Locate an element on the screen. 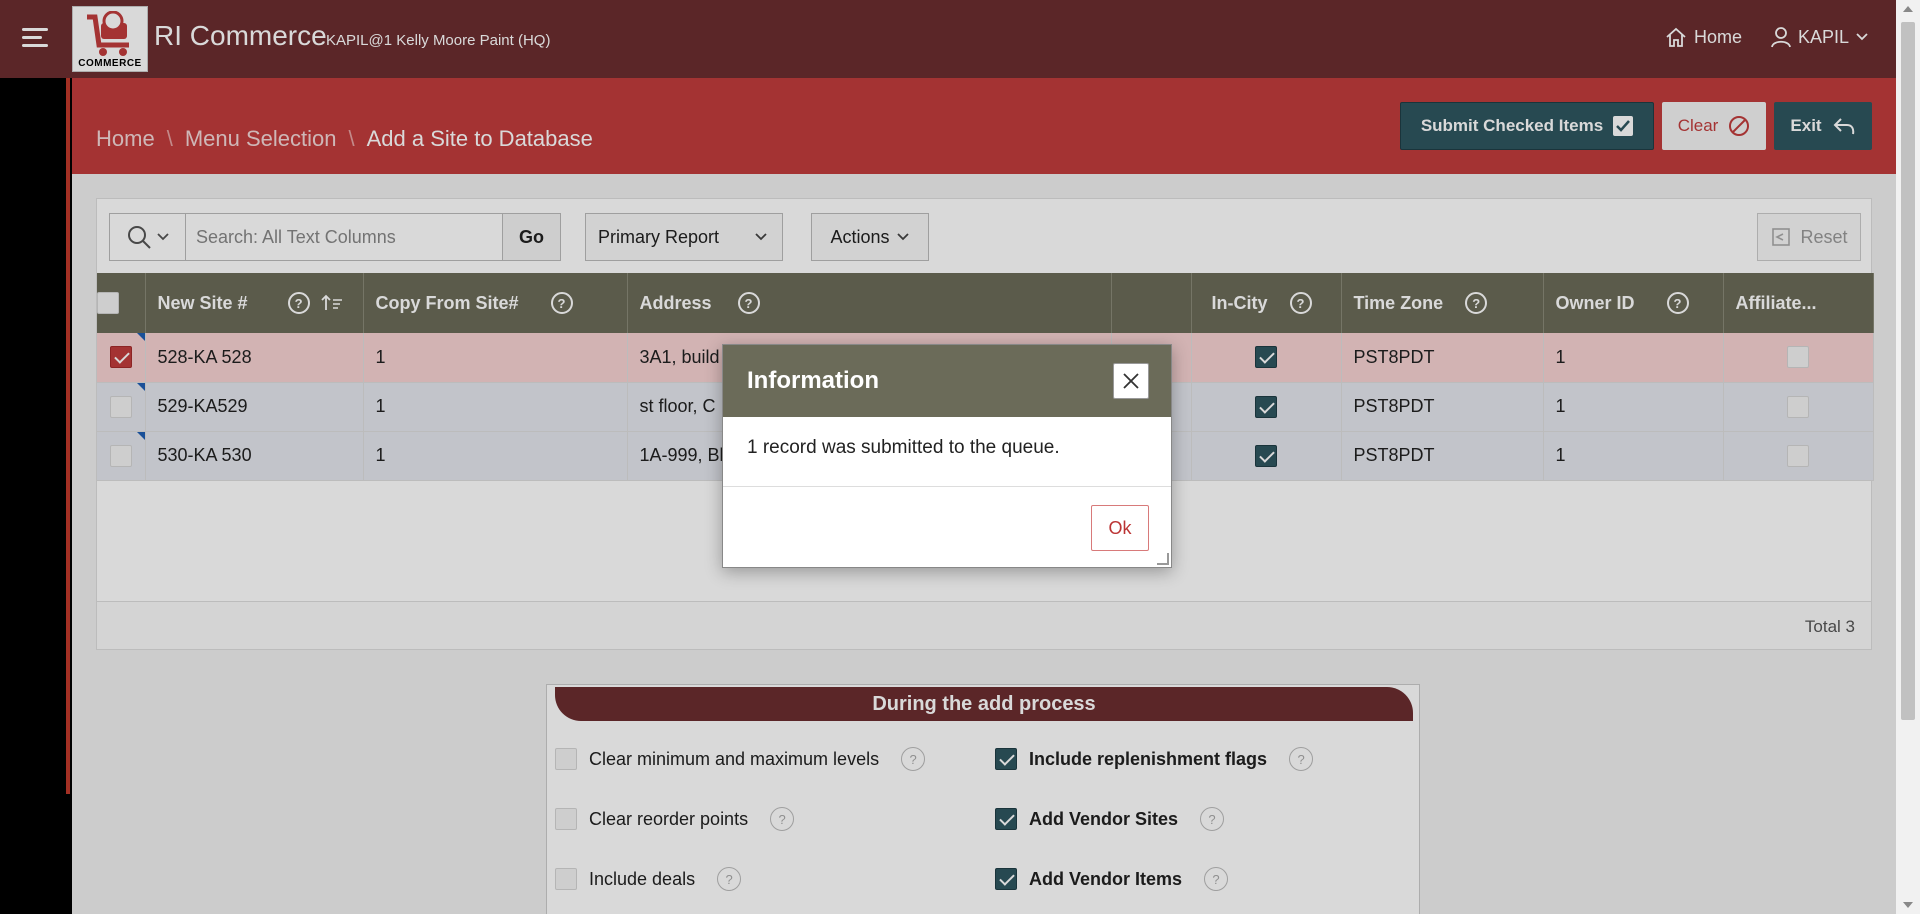 This screenshot has width=1920, height=914. scroll-down-arrow-icon is located at coordinates (1908, 905).